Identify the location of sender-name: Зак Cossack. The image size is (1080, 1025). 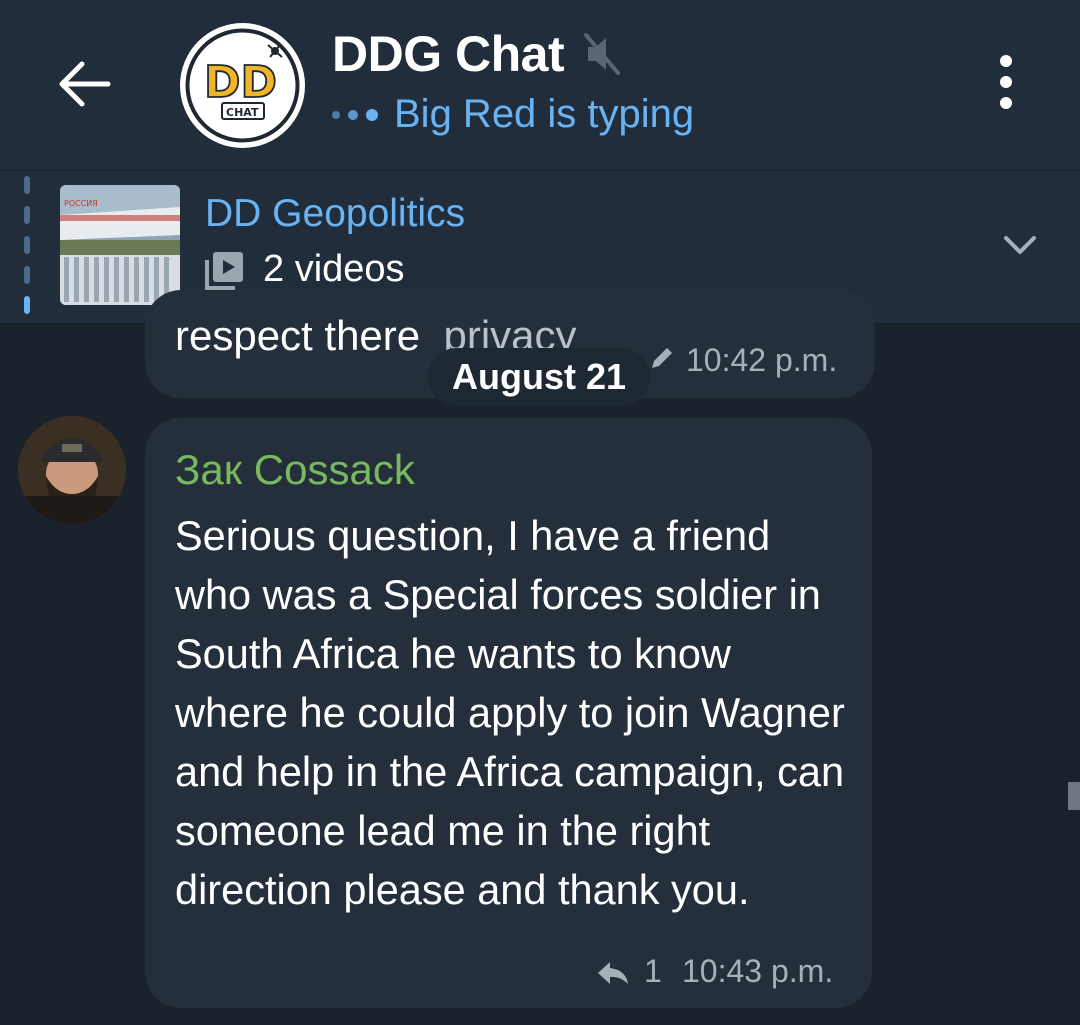
(295, 470).